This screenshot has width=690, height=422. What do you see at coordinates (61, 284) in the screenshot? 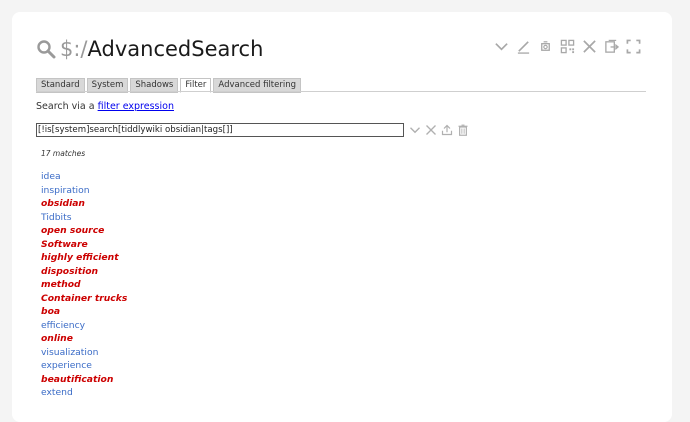
I see `result-link: method` at bounding box center [61, 284].